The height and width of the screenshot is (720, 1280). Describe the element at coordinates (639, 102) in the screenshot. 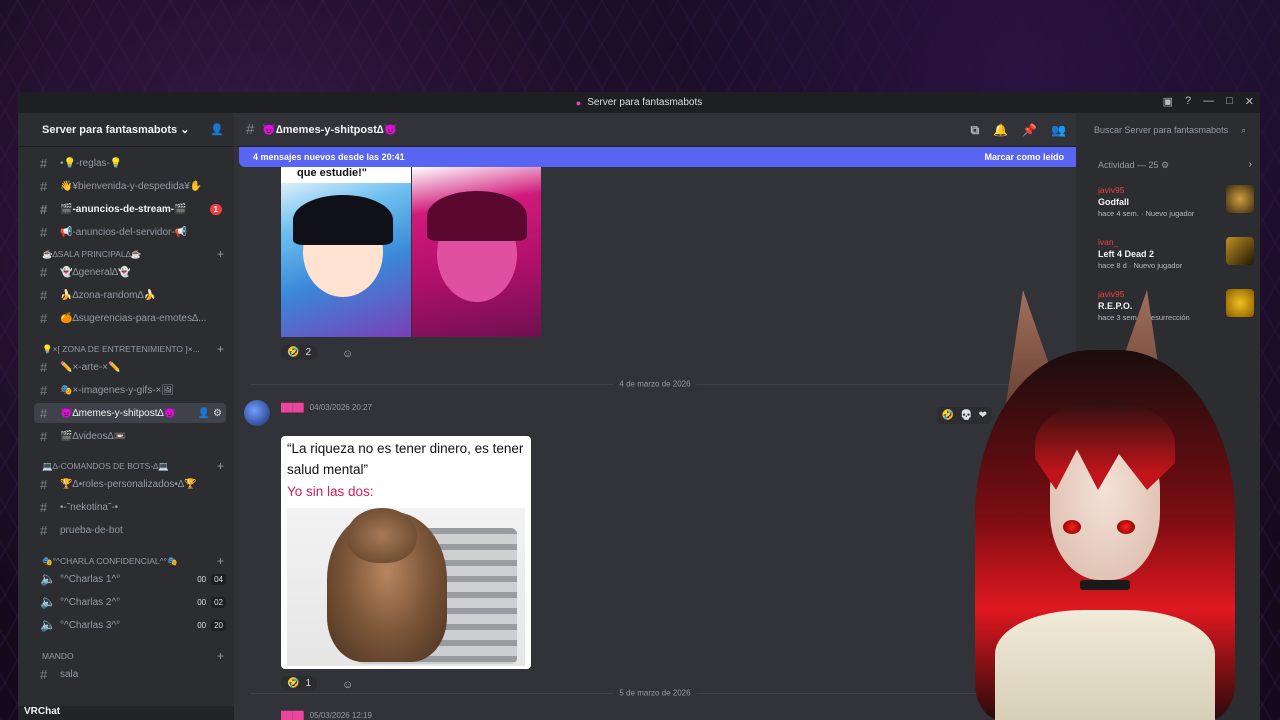

I see `title-bar: ● Server para fantasmabots ▣ ? — □ ✕` at that location.